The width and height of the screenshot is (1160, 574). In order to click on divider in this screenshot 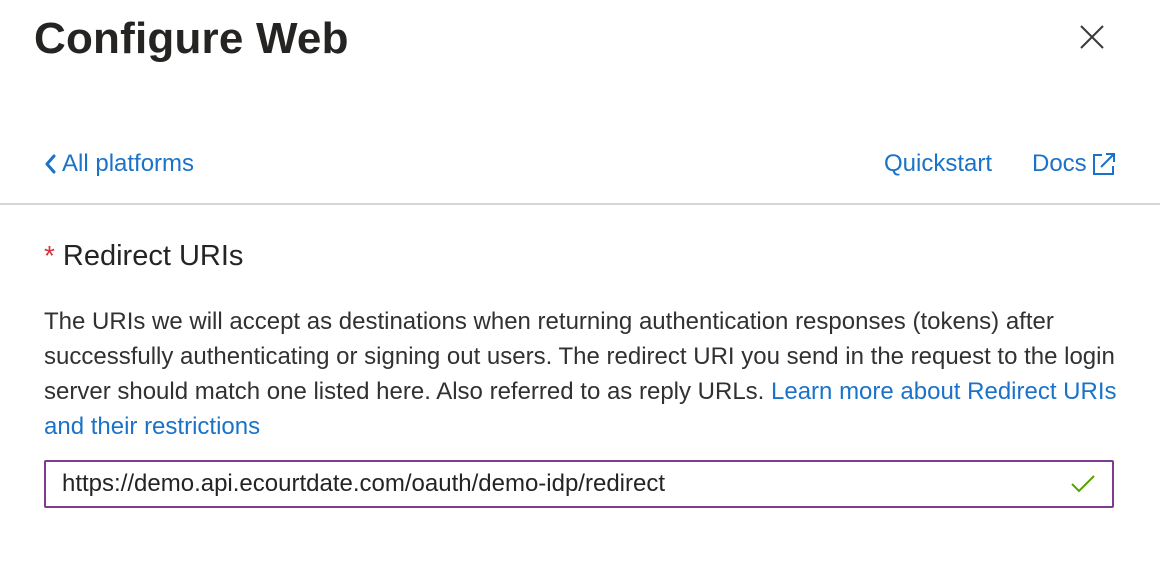, I will do `click(580, 204)`.